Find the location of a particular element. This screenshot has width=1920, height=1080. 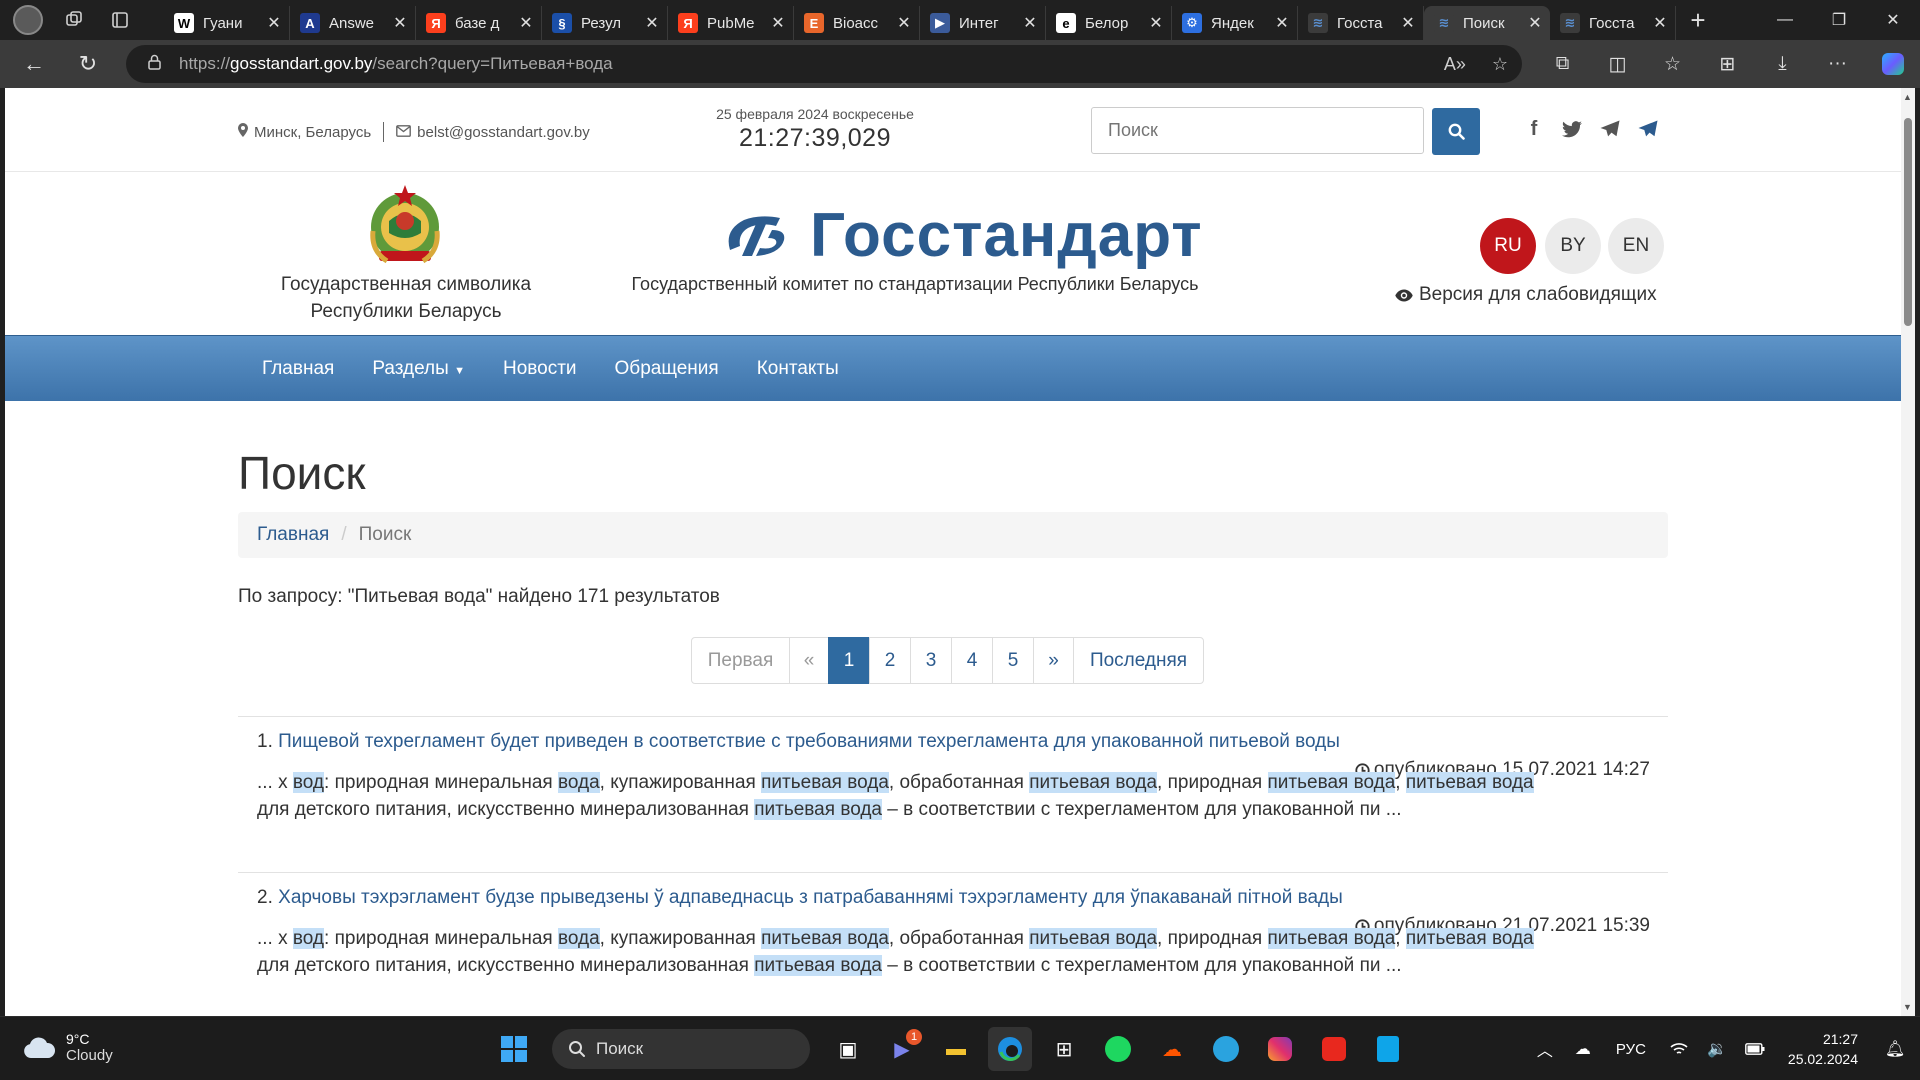

menu-item-news: Новости is located at coordinates (540, 369).